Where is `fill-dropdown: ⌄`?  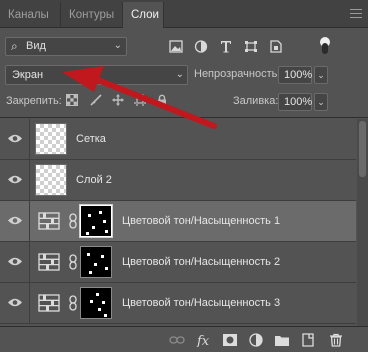
fill-dropdown: ⌄ is located at coordinates (321, 102).